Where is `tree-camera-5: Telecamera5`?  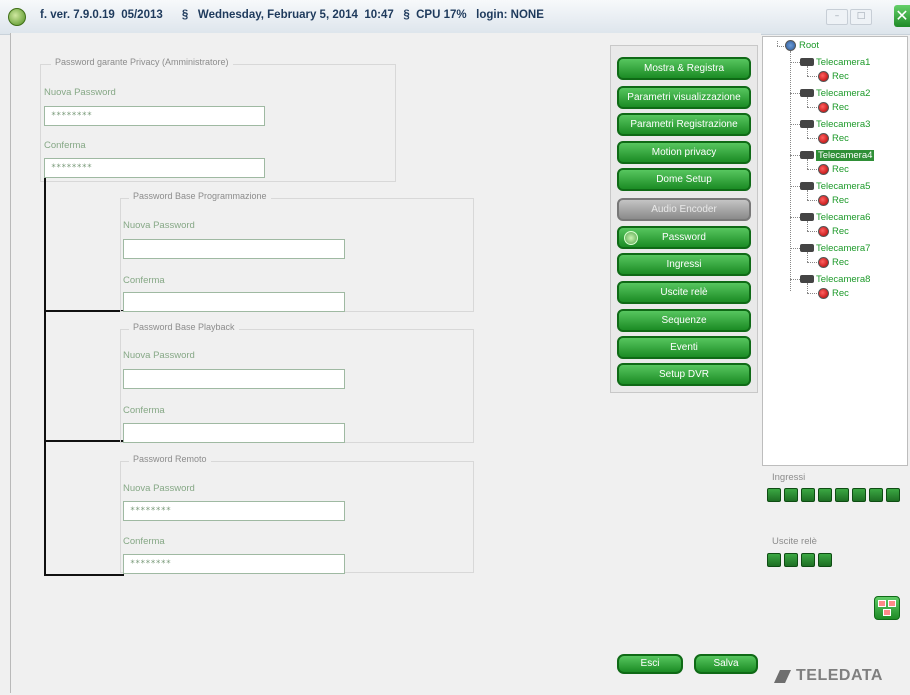 tree-camera-5: Telecamera5 is located at coordinates (843, 186).